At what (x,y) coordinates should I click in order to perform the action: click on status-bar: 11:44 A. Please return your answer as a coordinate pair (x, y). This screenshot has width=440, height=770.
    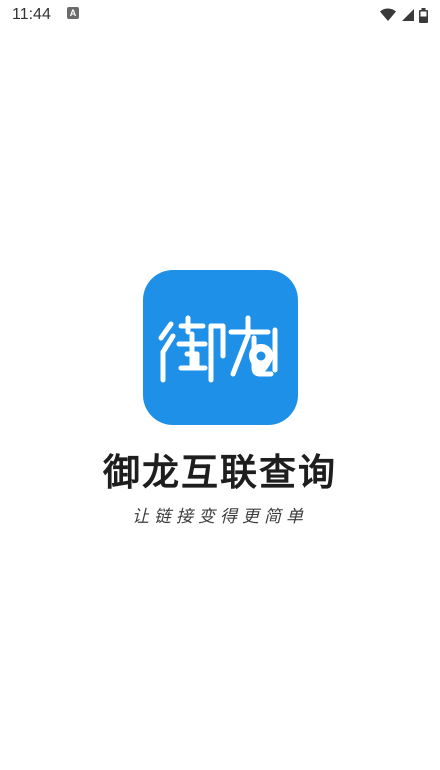
    Looking at the image, I should click on (220, 15).